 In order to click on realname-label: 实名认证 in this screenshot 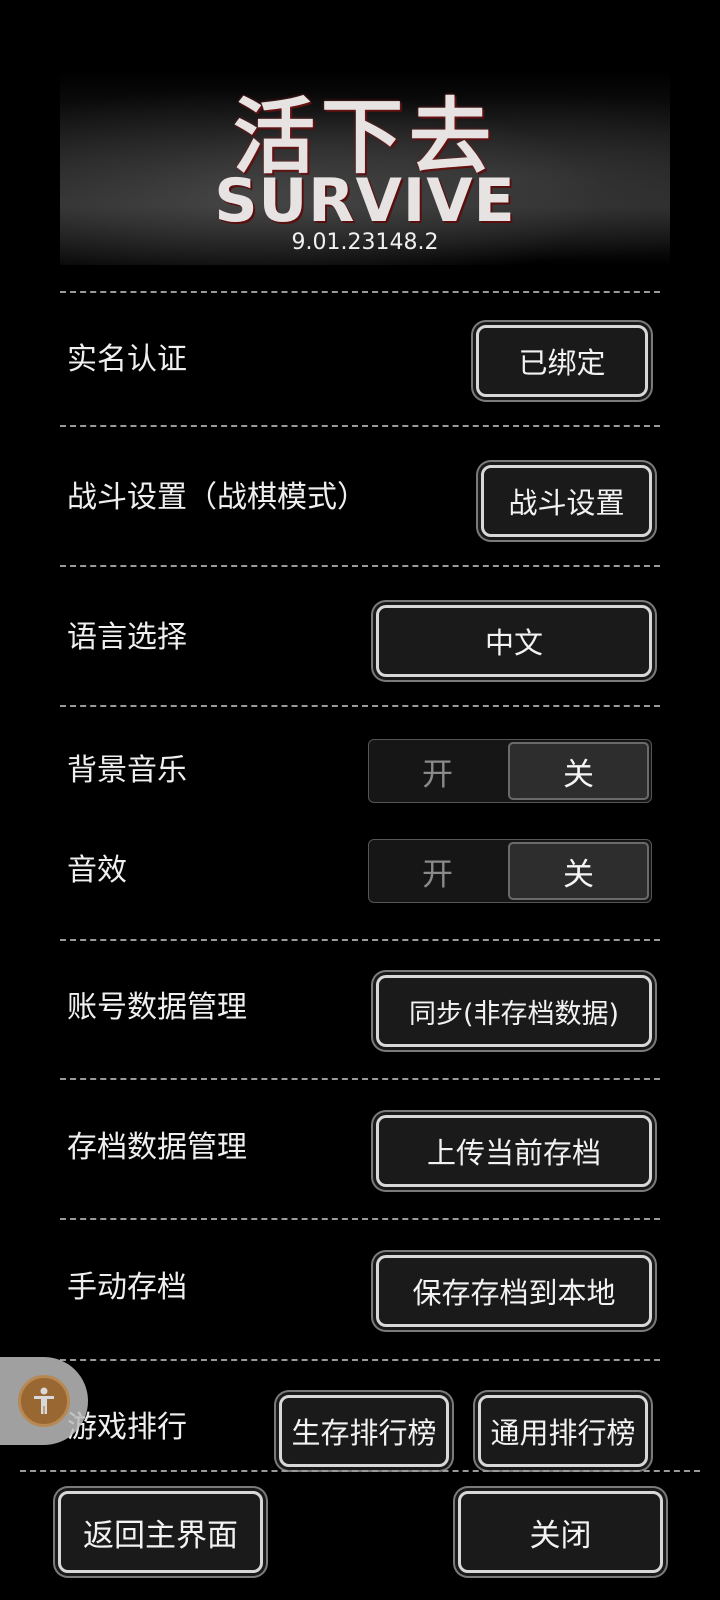, I will do `click(127, 359)`.